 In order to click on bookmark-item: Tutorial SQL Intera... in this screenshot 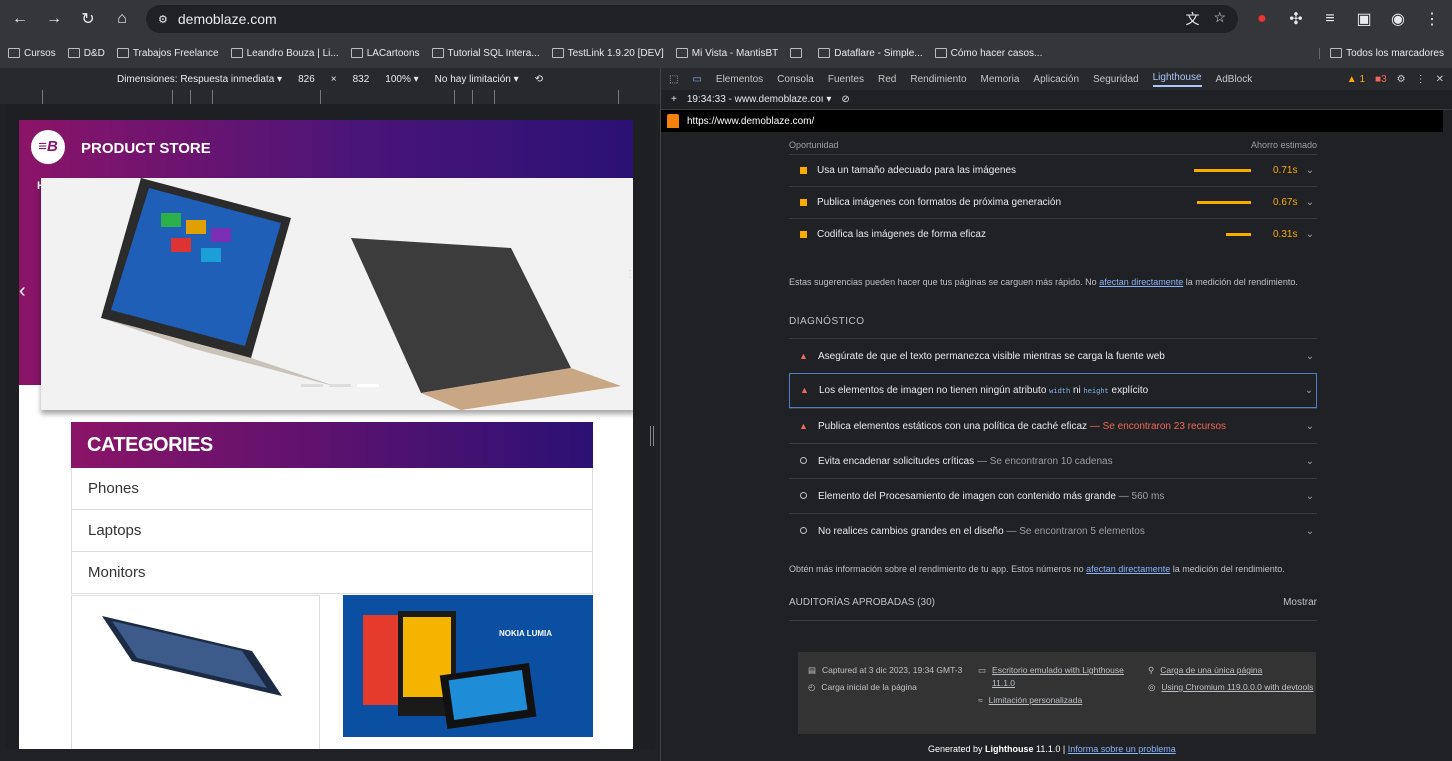, I will do `click(485, 53)`.